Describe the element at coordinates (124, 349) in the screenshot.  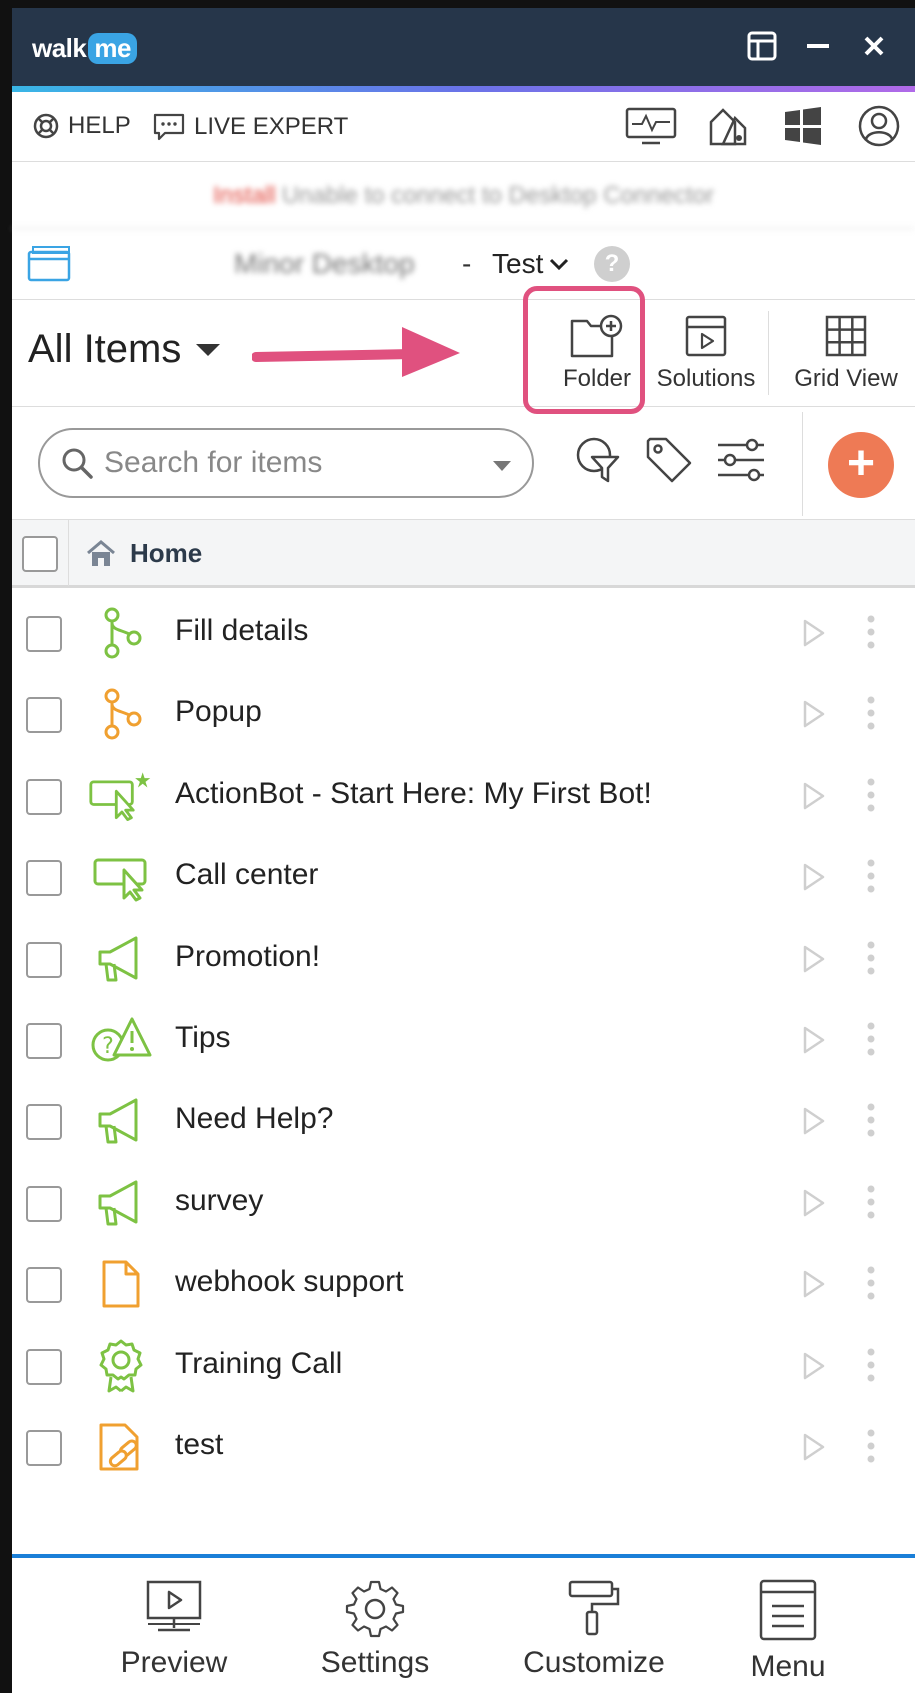
I see `all-items-dropdown: All Items` at that location.